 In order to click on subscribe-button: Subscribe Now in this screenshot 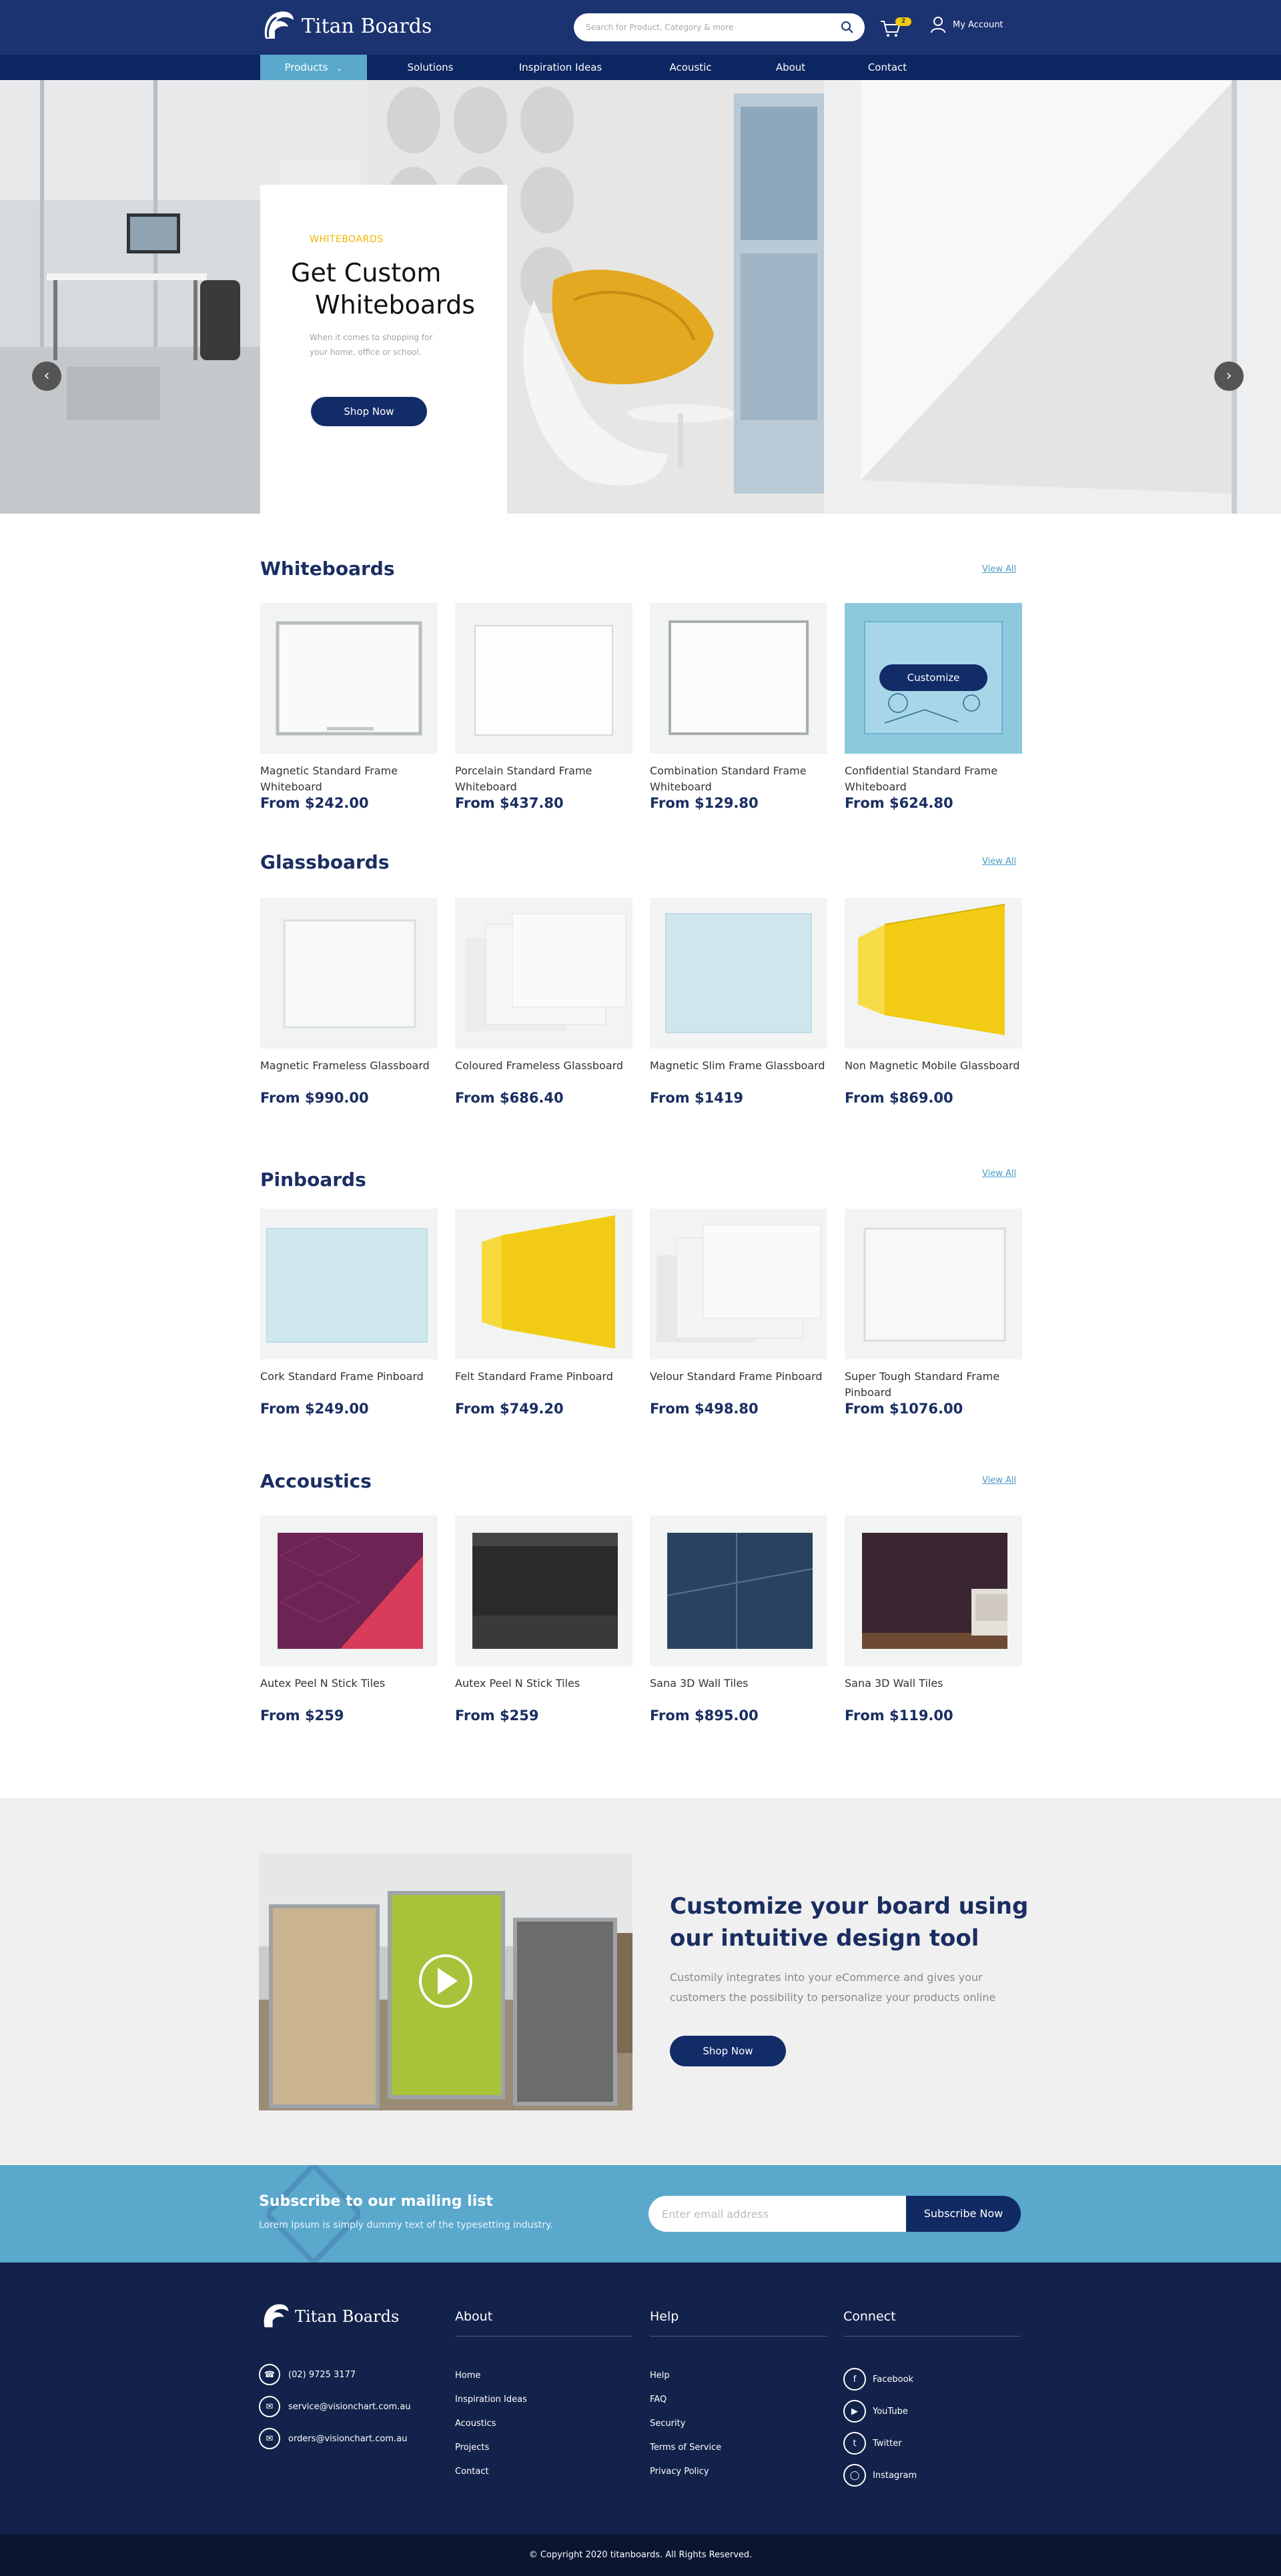, I will do `click(964, 2214)`.